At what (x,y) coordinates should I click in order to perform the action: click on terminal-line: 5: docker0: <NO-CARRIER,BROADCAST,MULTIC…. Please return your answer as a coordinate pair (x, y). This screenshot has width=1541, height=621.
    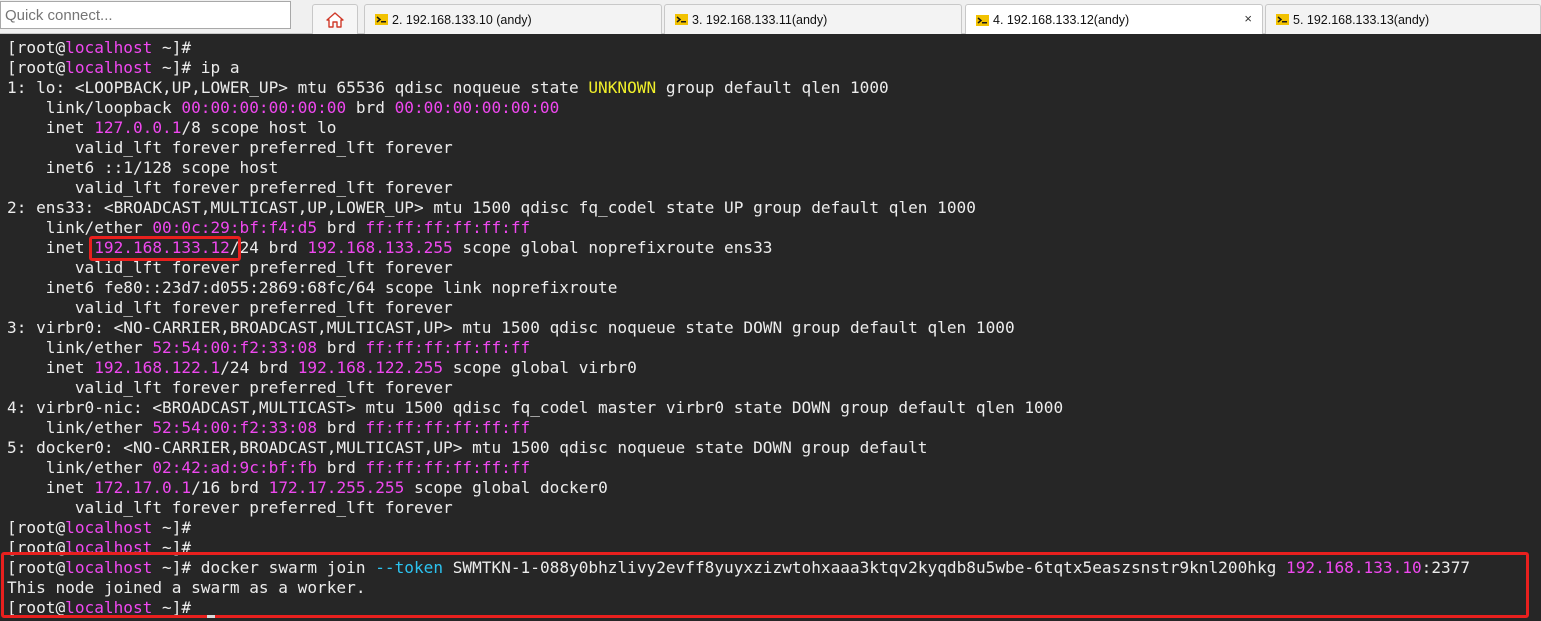
    Looking at the image, I should click on (738, 448).